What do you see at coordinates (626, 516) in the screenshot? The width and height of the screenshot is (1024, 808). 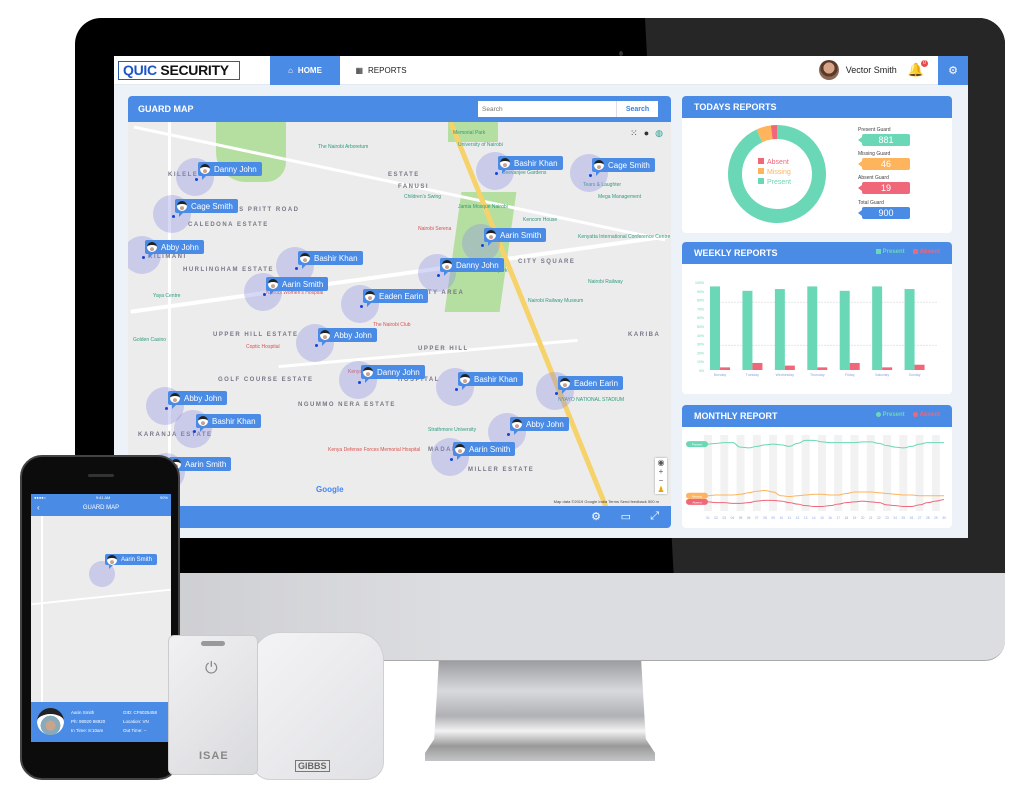 I see `screen-icon: ▭` at bounding box center [626, 516].